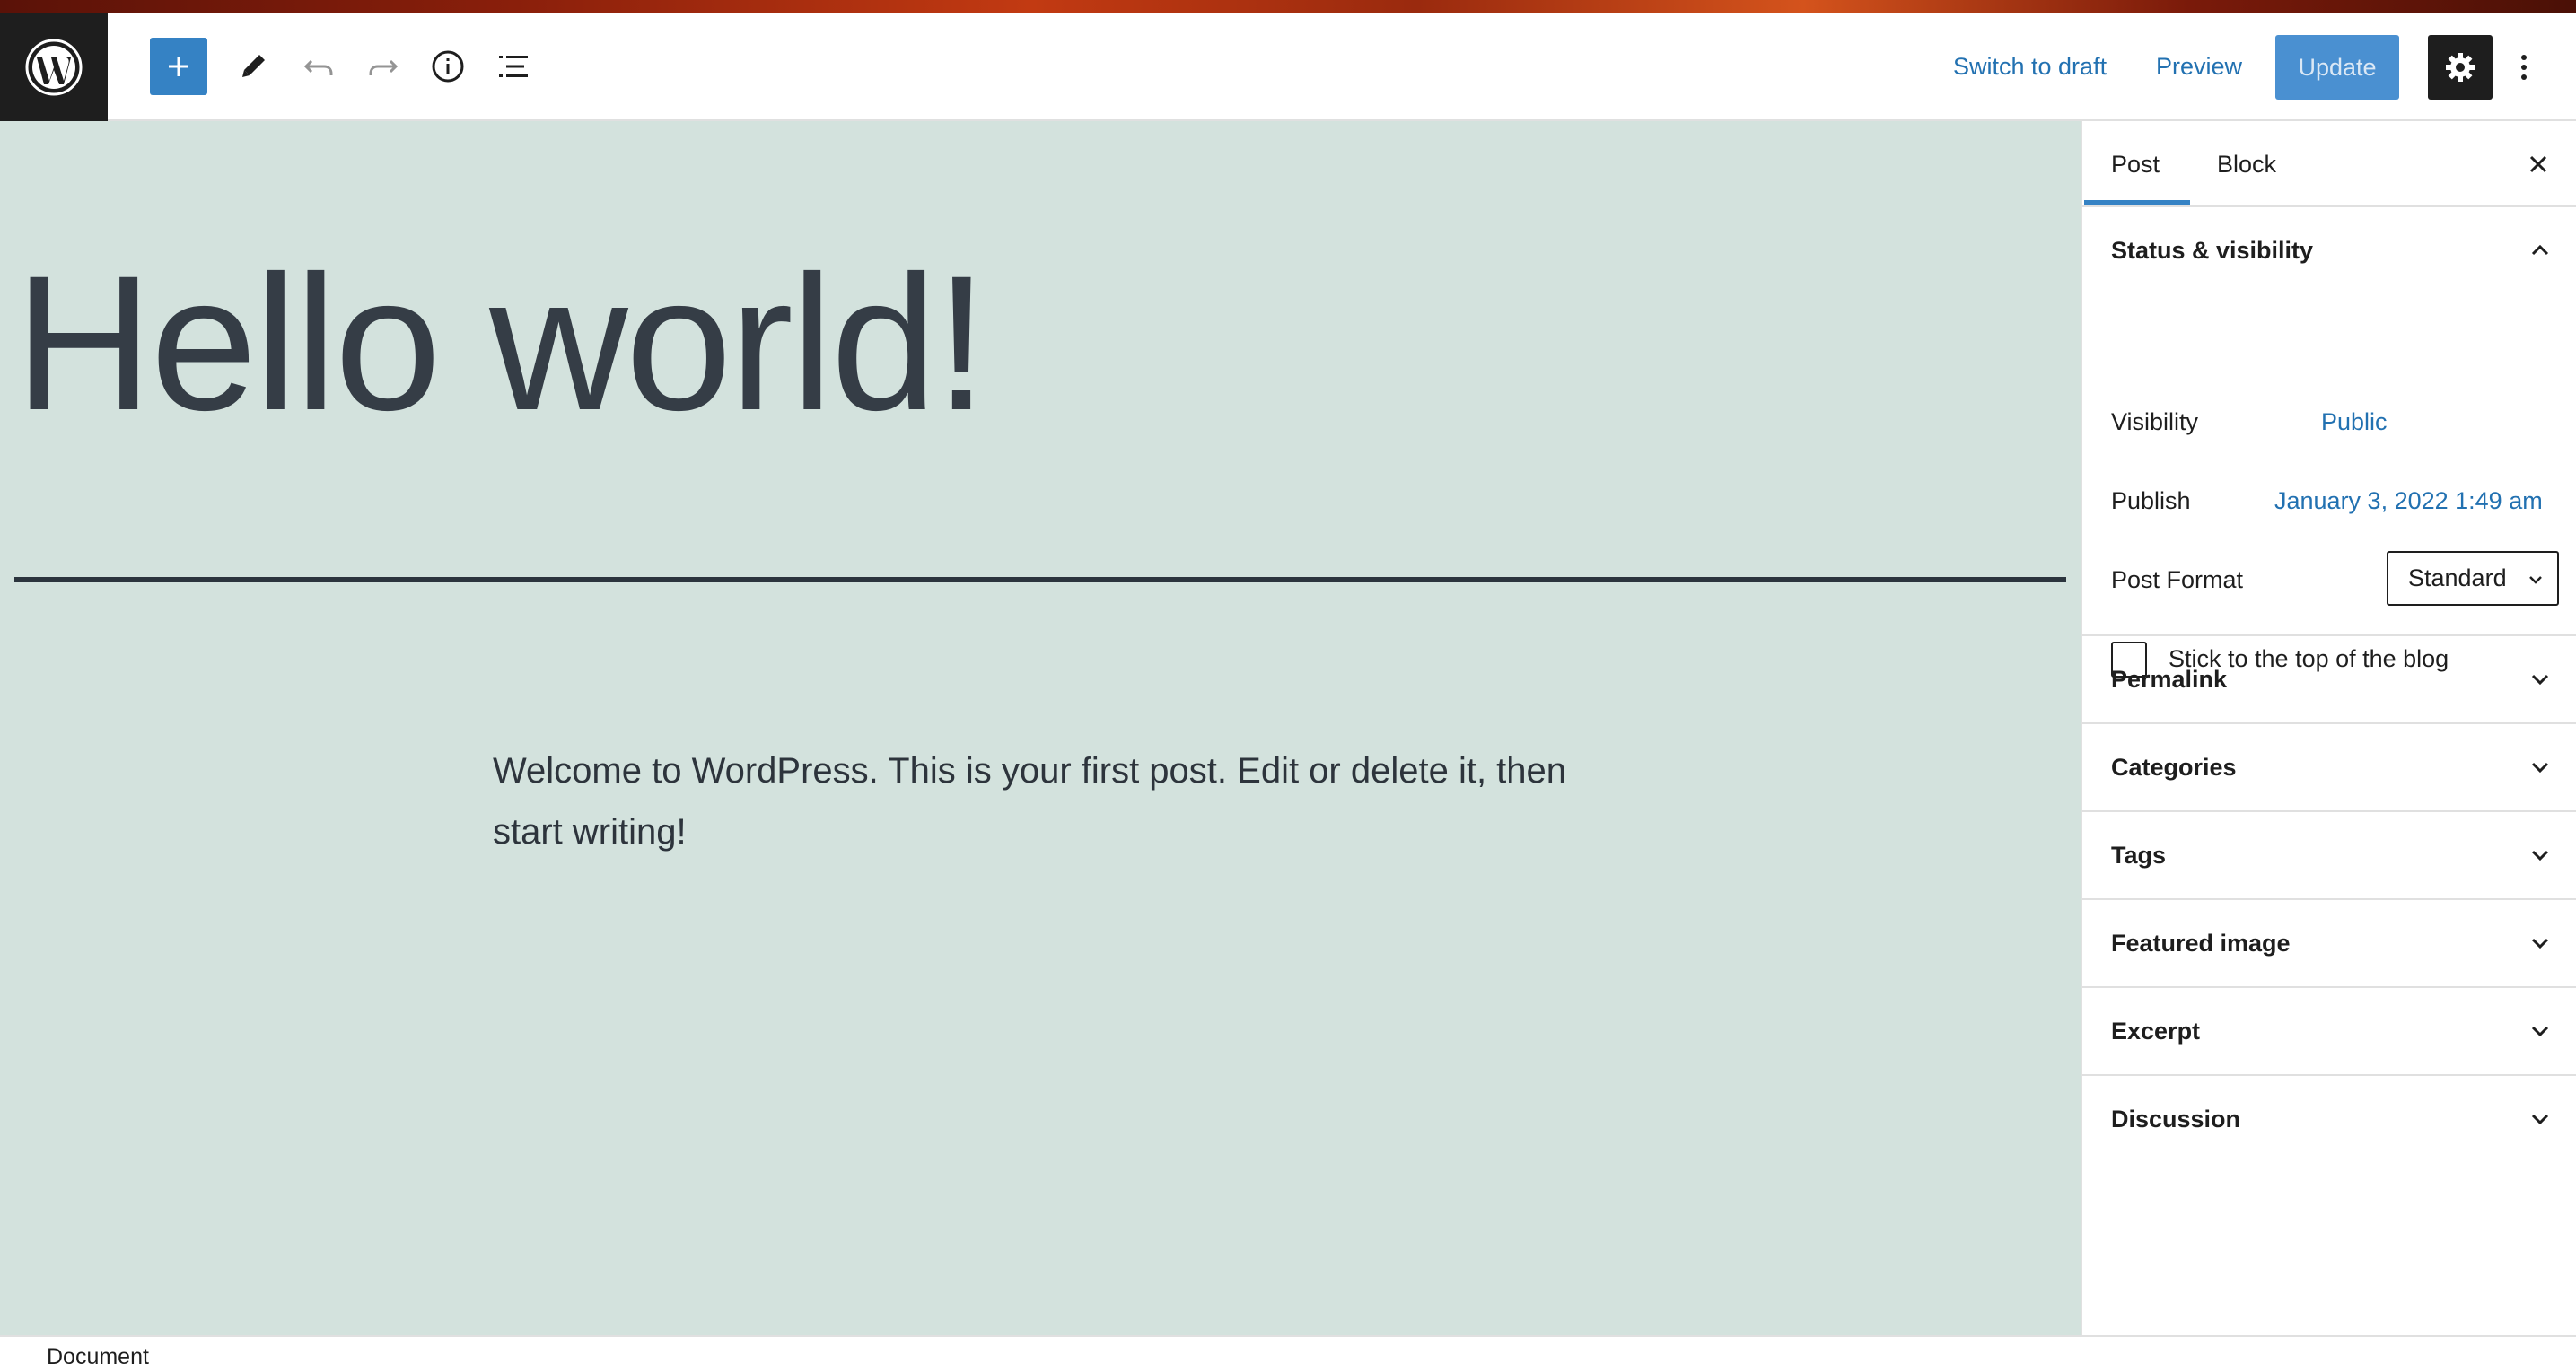  What do you see at coordinates (2329, 856) in the screenshot?
I see `tags-panel: Tags` at bounding box center [2329, 856].